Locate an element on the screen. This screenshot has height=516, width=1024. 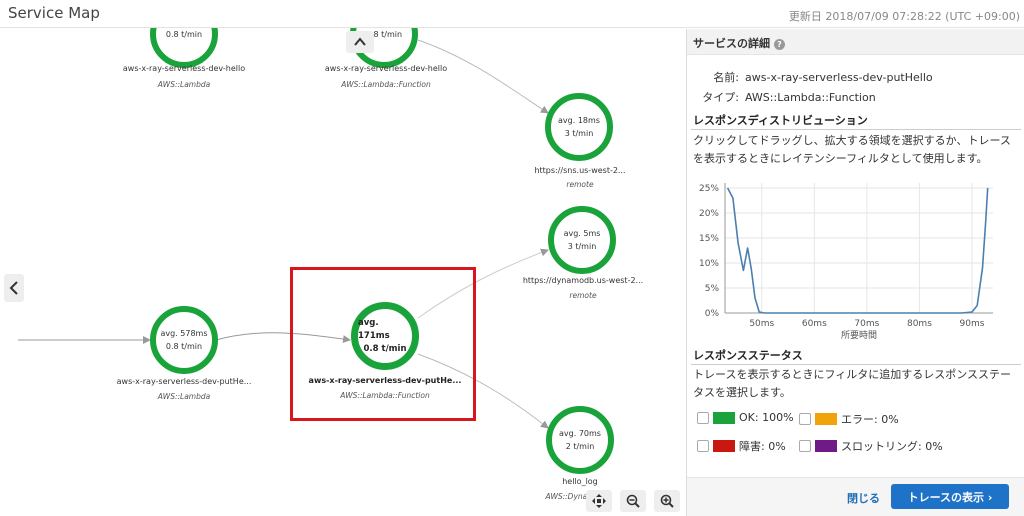
expand-side-button is located at coordinates (14, 288).